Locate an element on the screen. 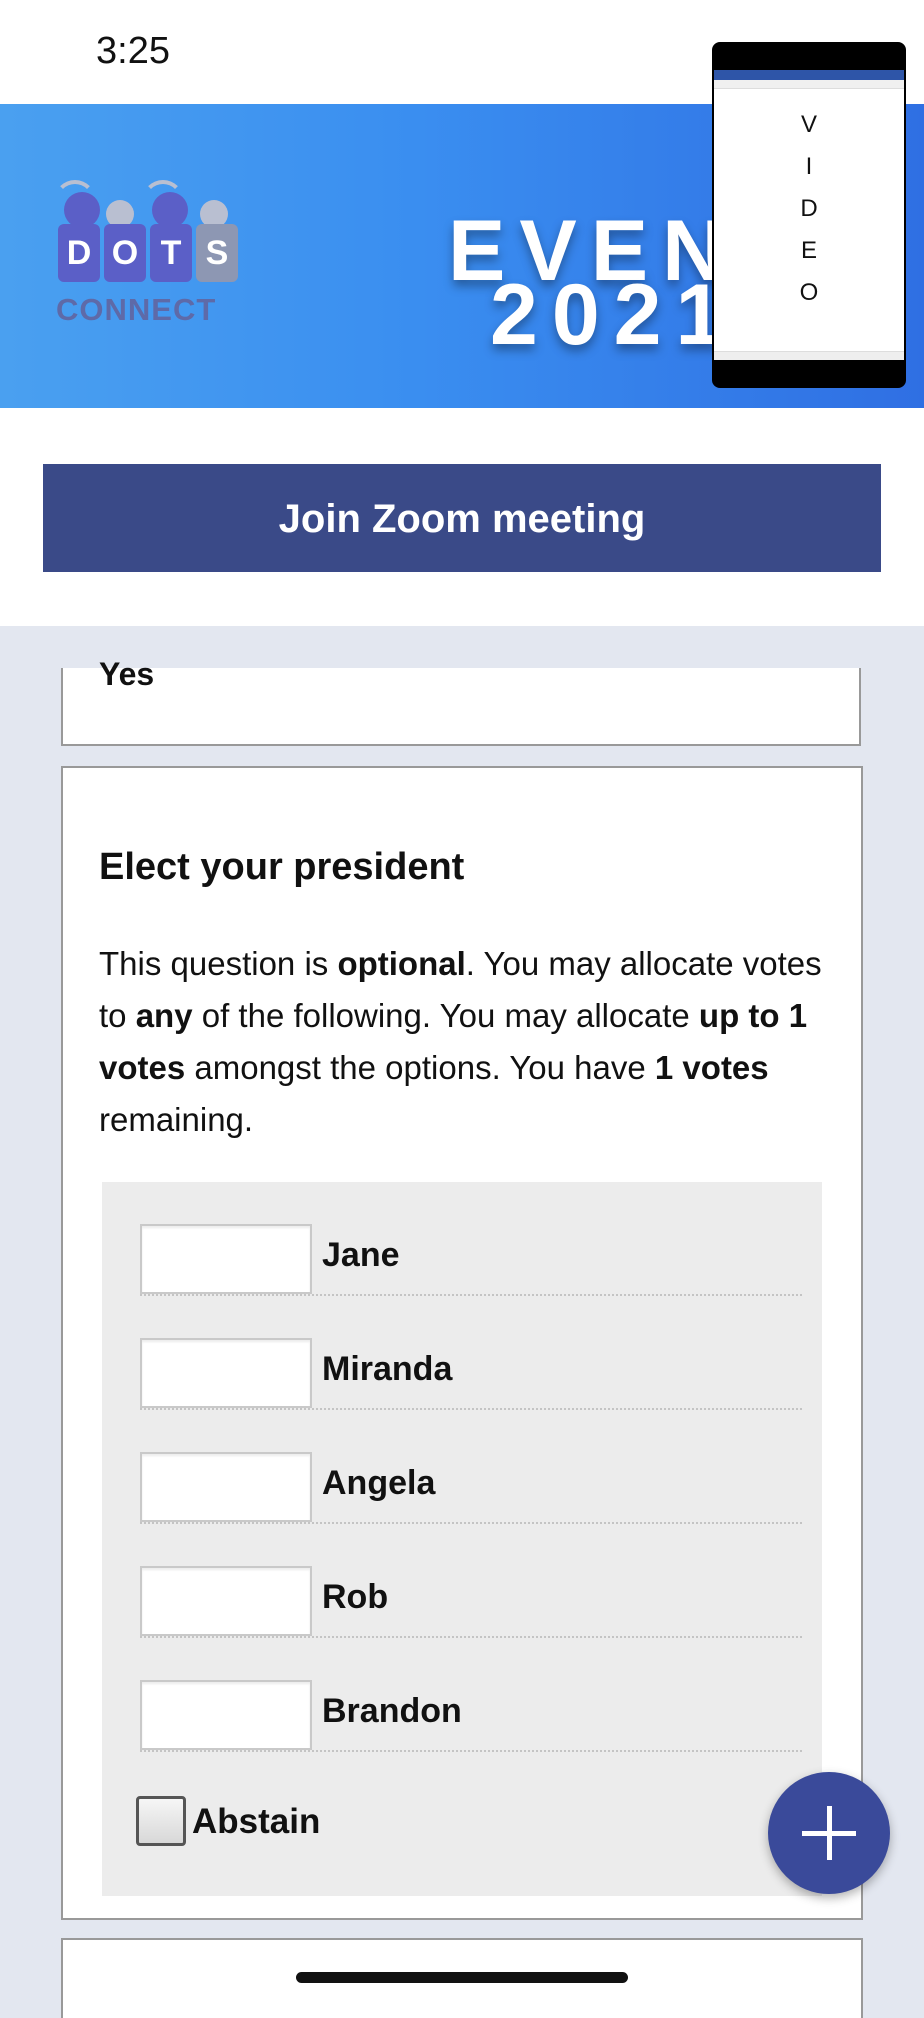 The width and height of the screenshot is (924, 2018). option-row: Angela is located at coordinates (471, 1467).